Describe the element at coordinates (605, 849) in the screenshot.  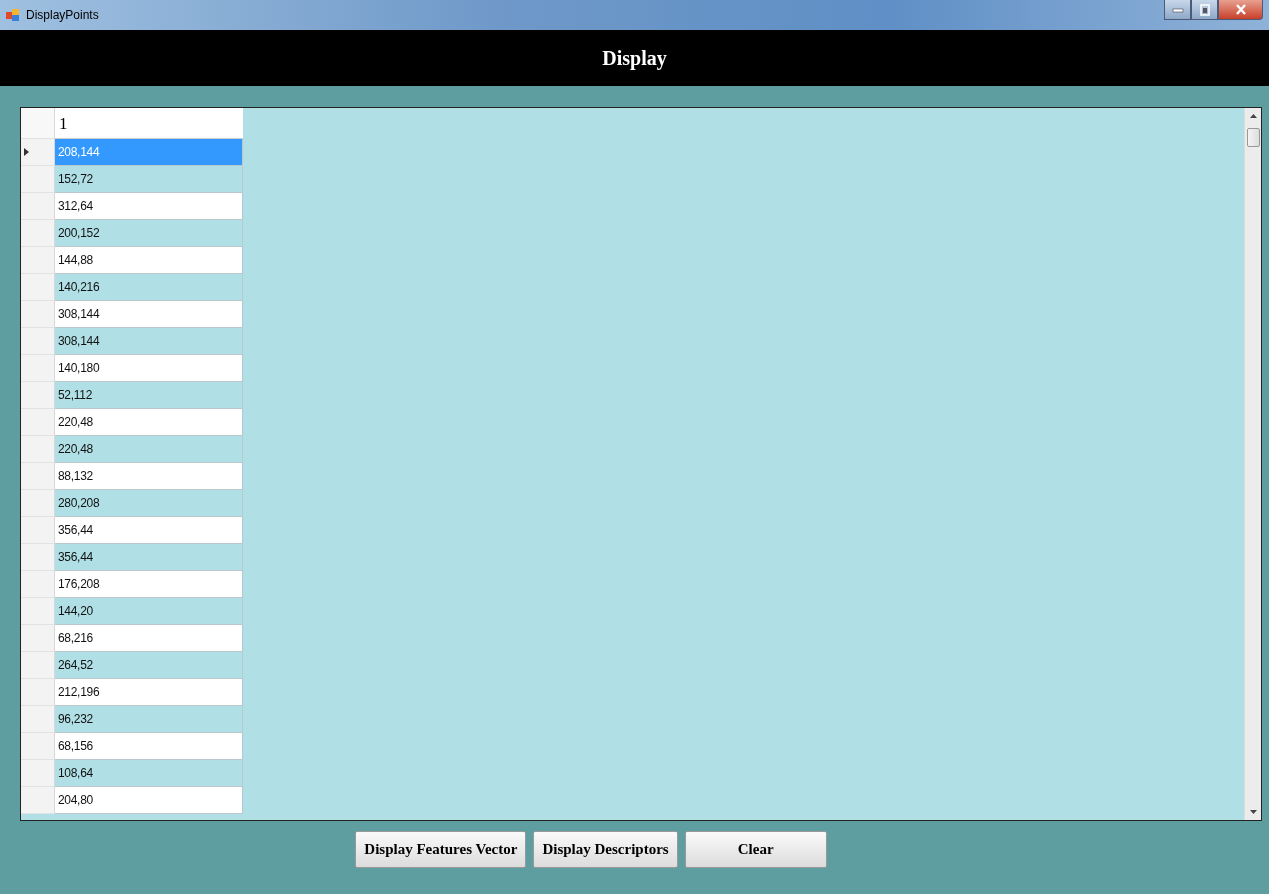
I see `action-button: Display Descriptors` at that location.